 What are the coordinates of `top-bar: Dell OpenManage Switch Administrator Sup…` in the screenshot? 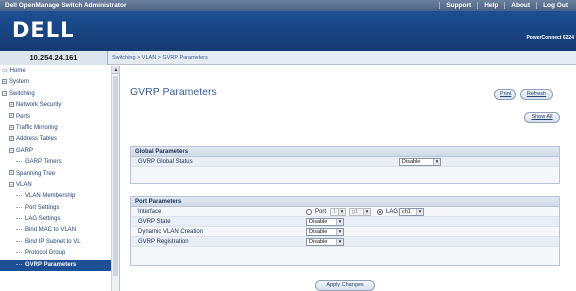 It's located at (288, 5).